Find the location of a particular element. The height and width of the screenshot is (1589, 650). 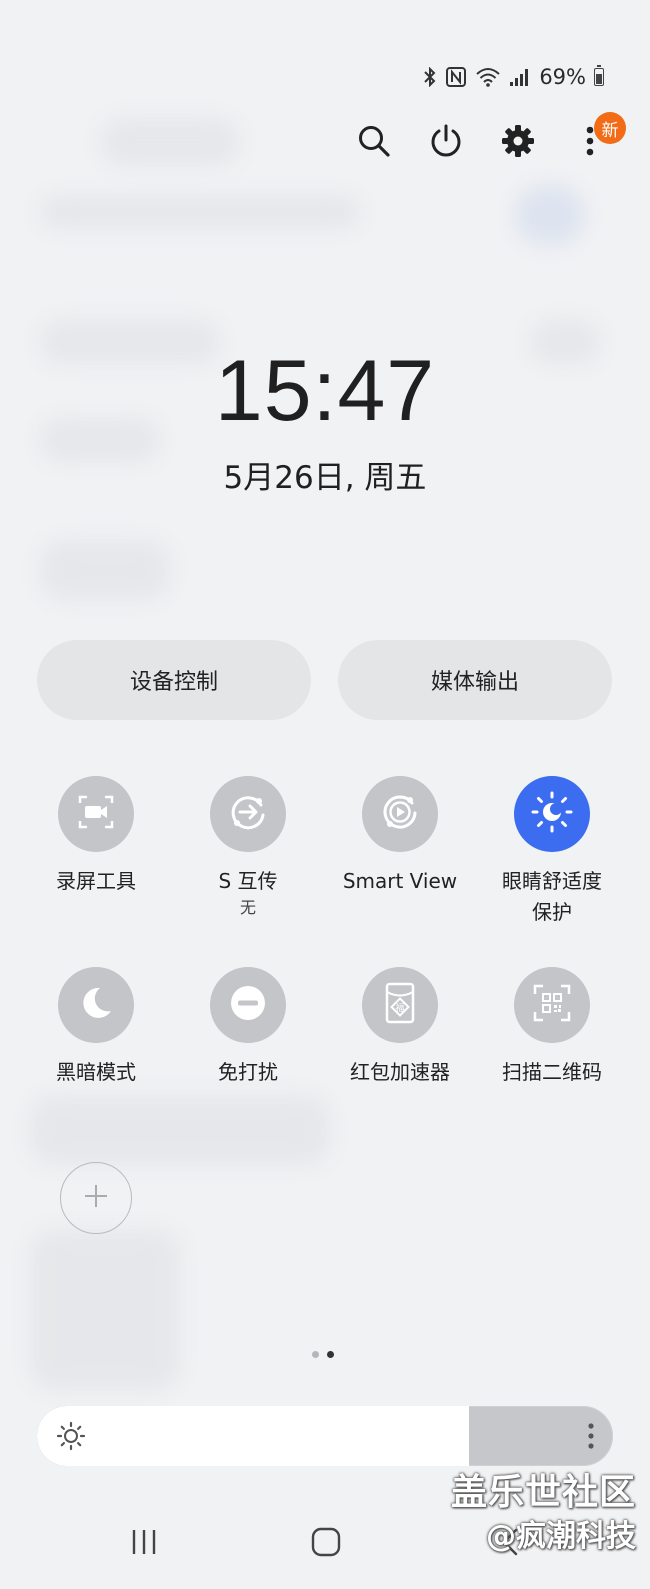

tile-circle: 福 is located at coordinates (400, 1005).